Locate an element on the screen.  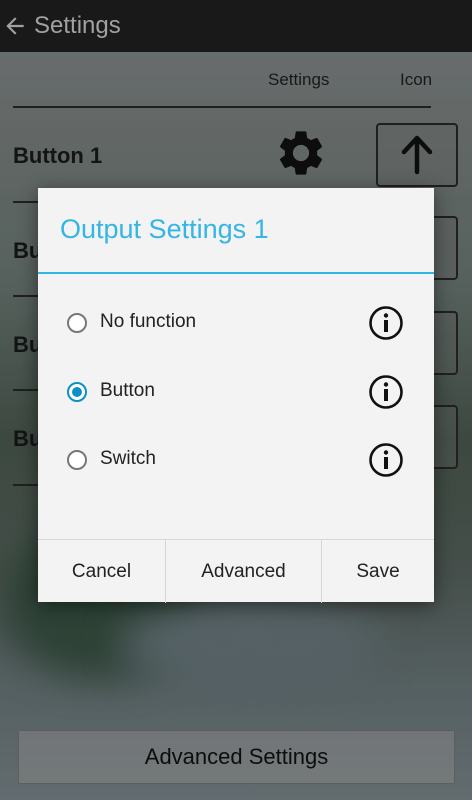
cancel-button: Cancel is located at coordinates (101, 571).